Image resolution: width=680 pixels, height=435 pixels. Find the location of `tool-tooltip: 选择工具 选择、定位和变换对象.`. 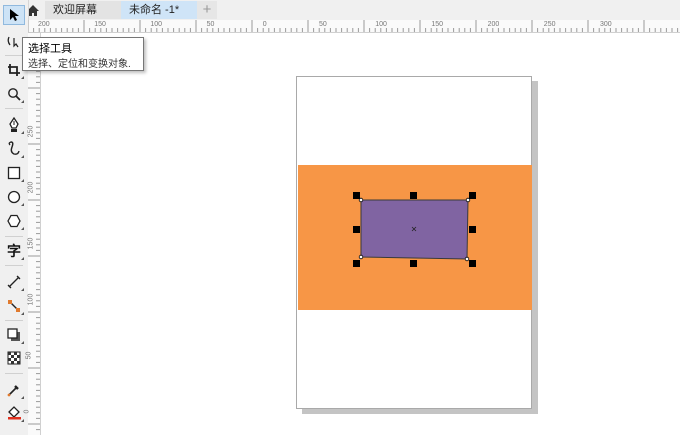

tool-tooltip: 选择工具 选择、定位和变换对象. is located at coordinates (83, 54).